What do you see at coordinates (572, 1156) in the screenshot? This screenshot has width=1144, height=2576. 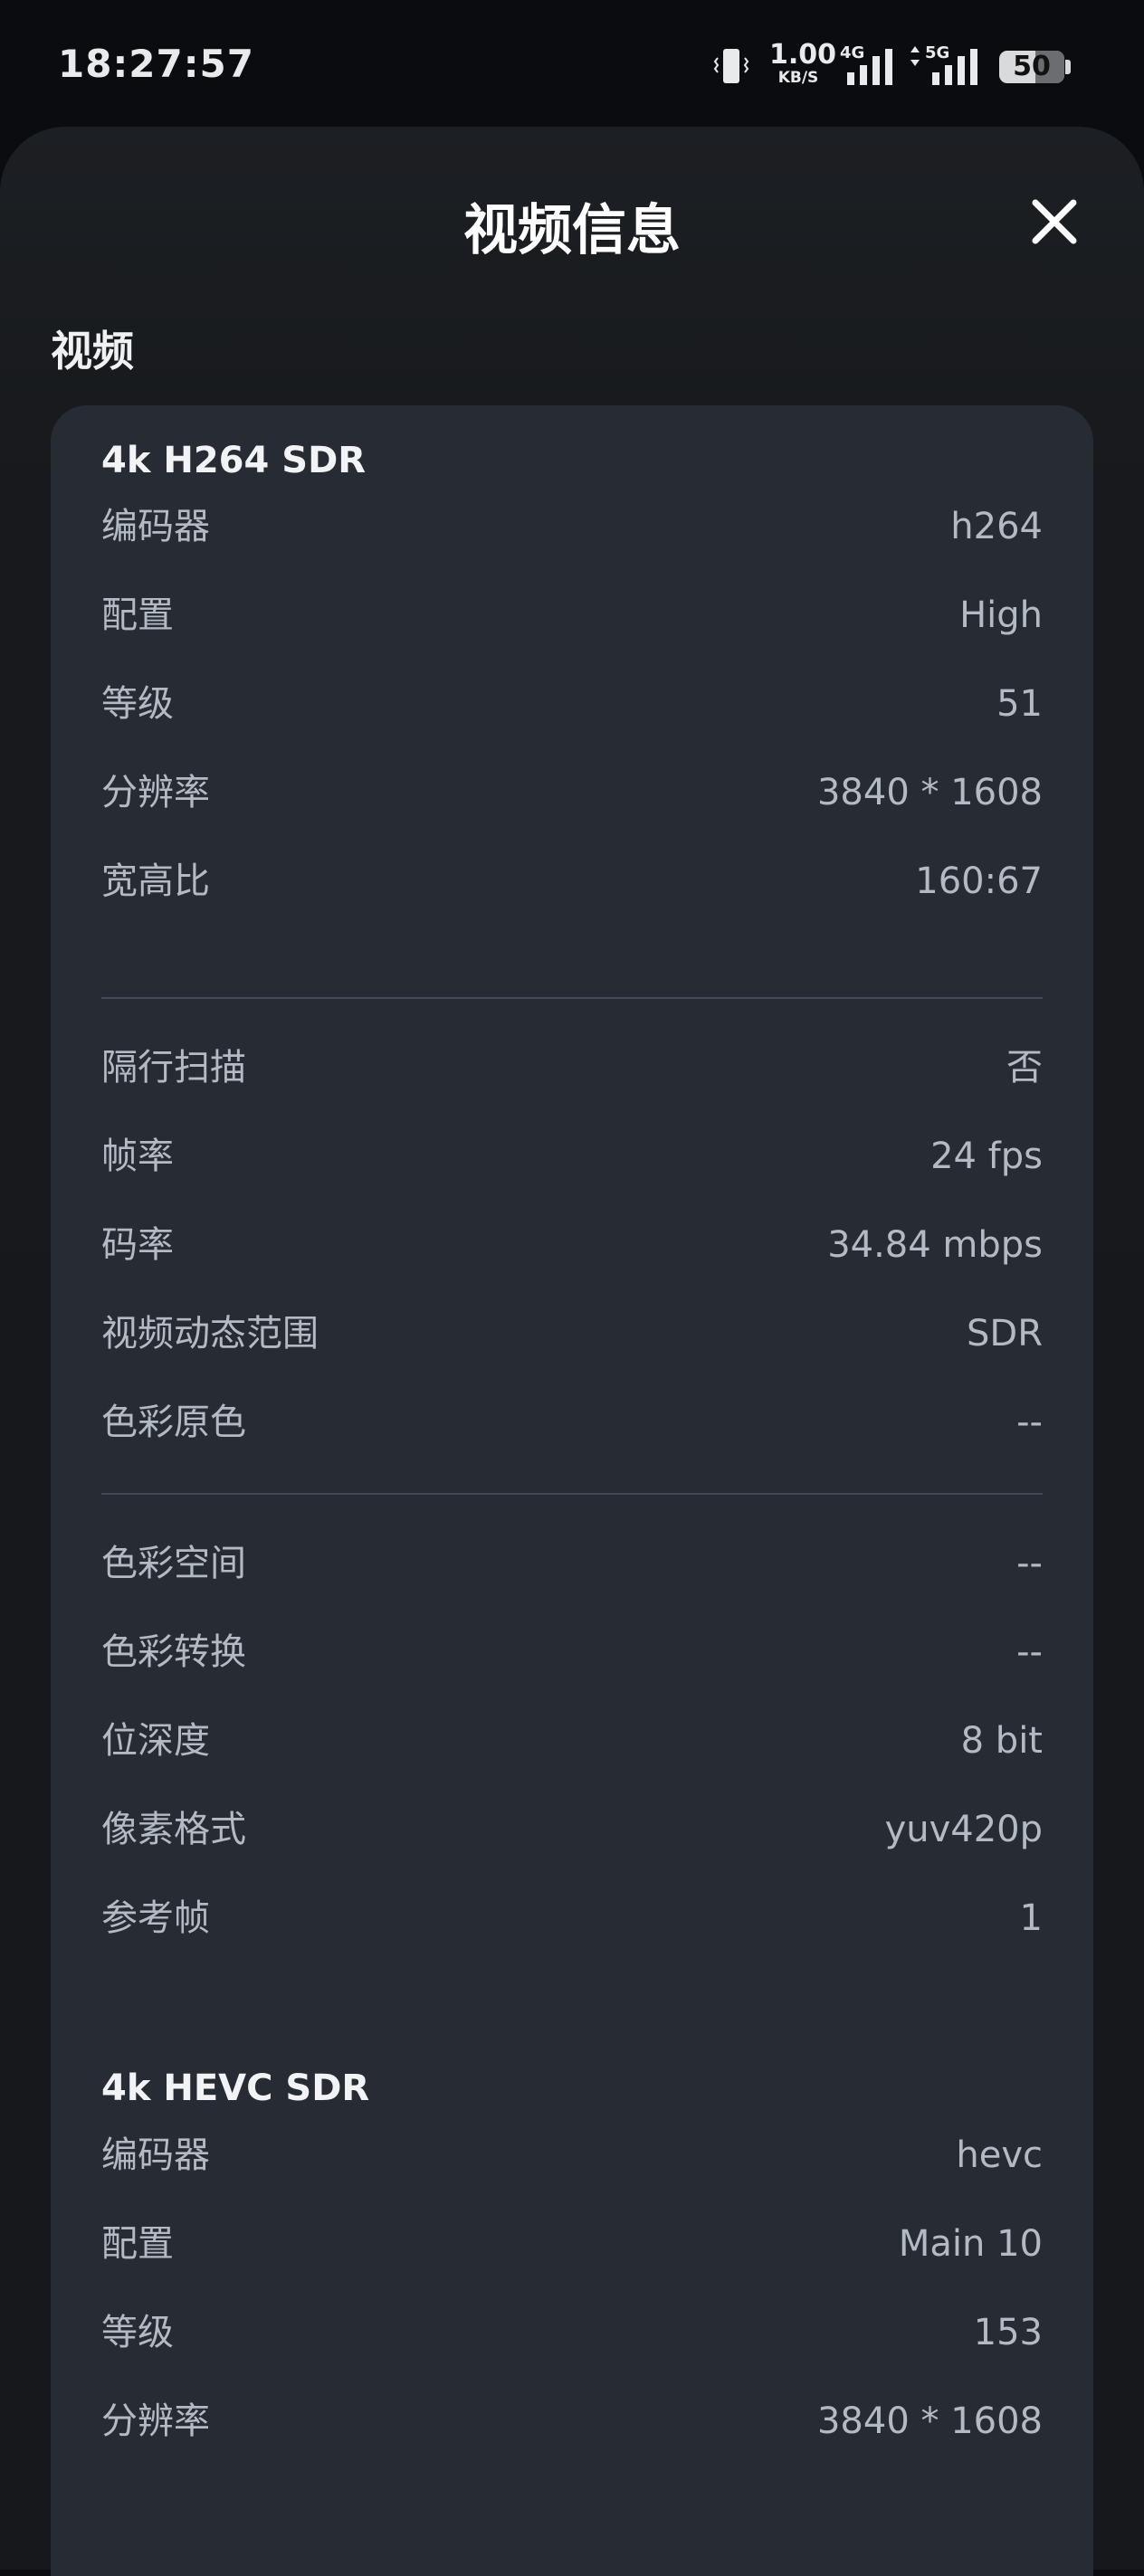 I see `info-row-frame-rate: 帧率 24 fps` at bounding box center [572, 1156].